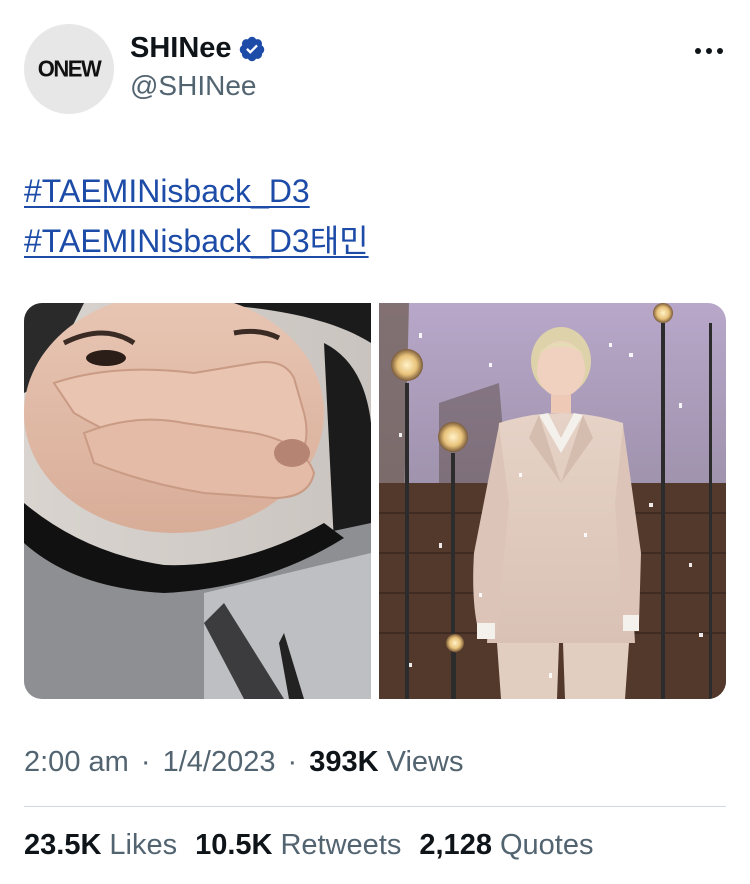  What do you see at coordinates (375, 70) in the screenshot?
I see `tweet-header: ONEW SHINee @SHINee` at bounding box center [375, 70].